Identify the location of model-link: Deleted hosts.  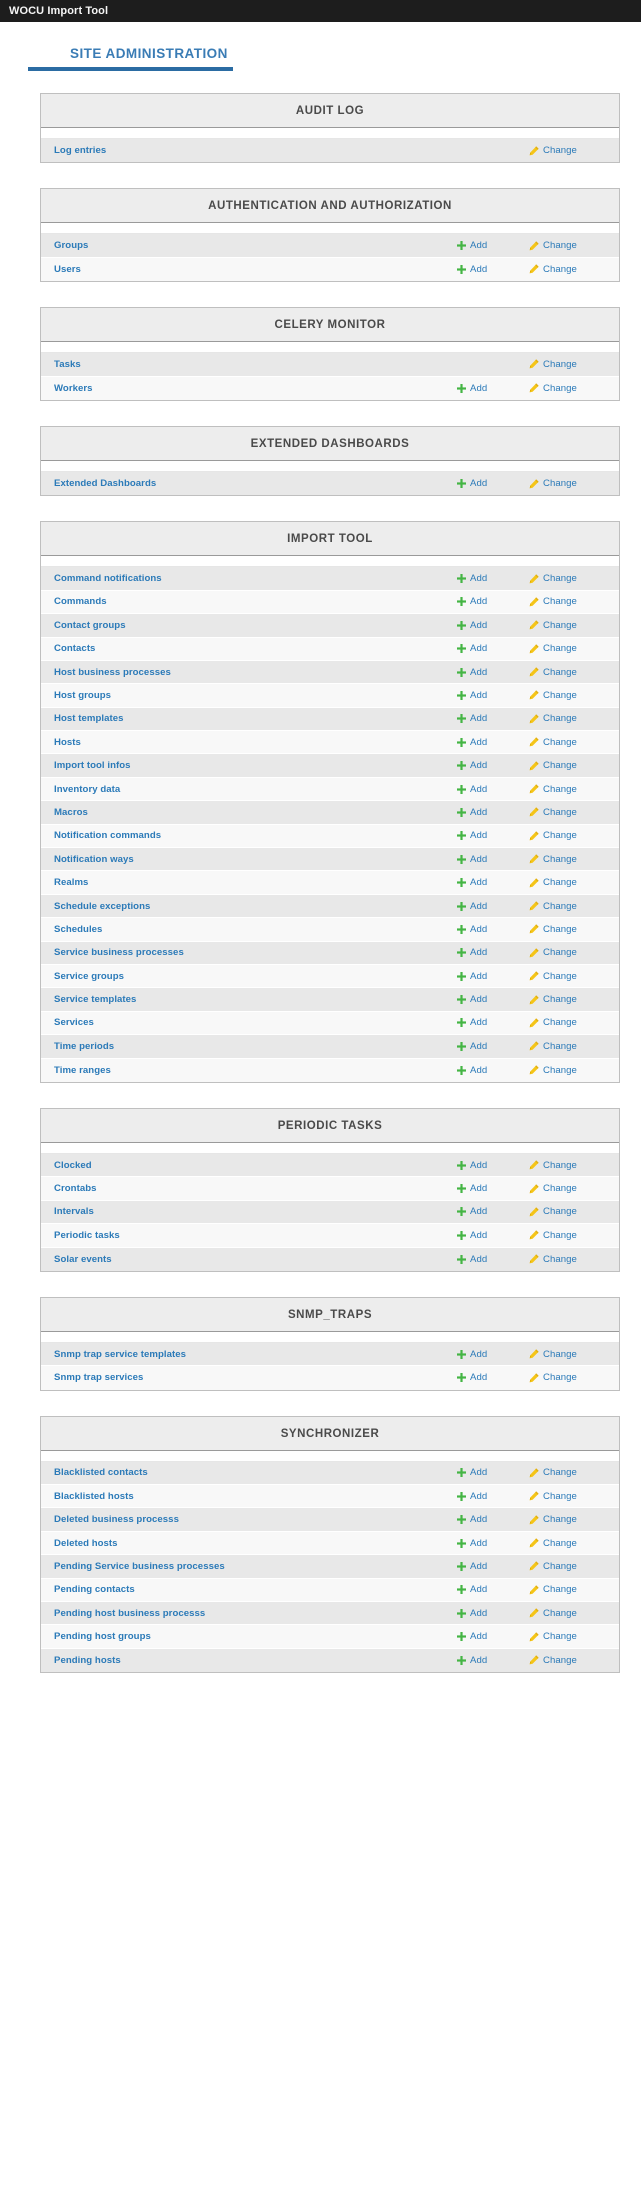
(255, 1543).